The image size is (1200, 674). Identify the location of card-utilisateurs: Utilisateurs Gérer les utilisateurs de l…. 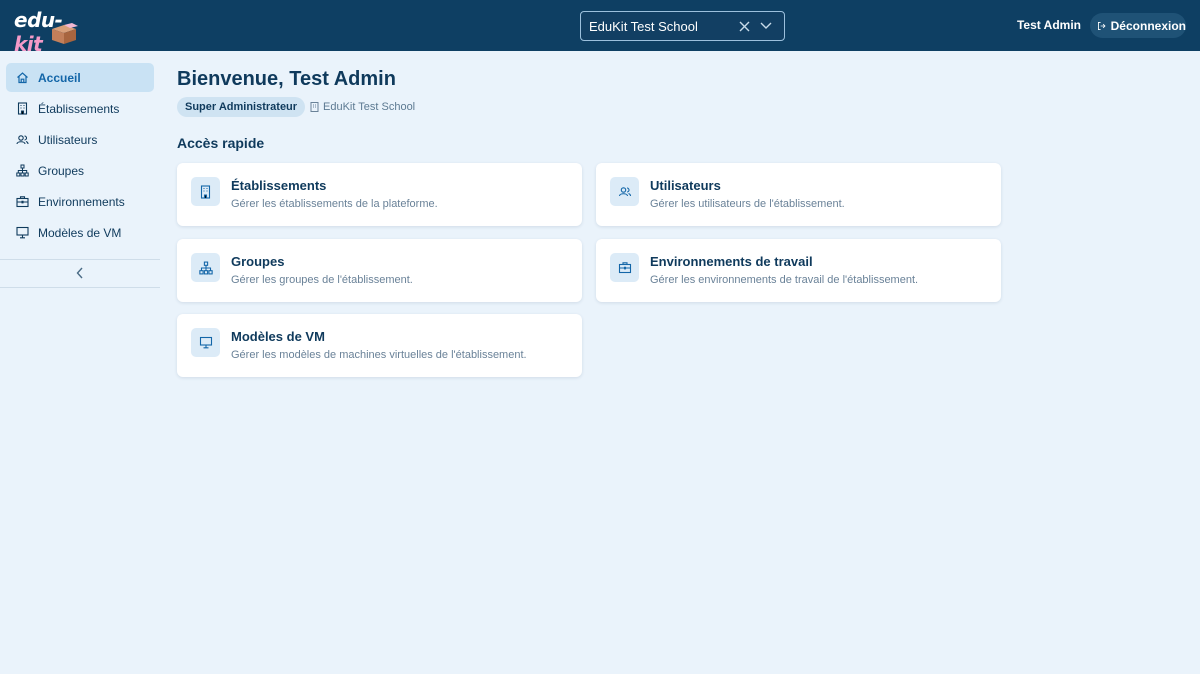
(798, 194).